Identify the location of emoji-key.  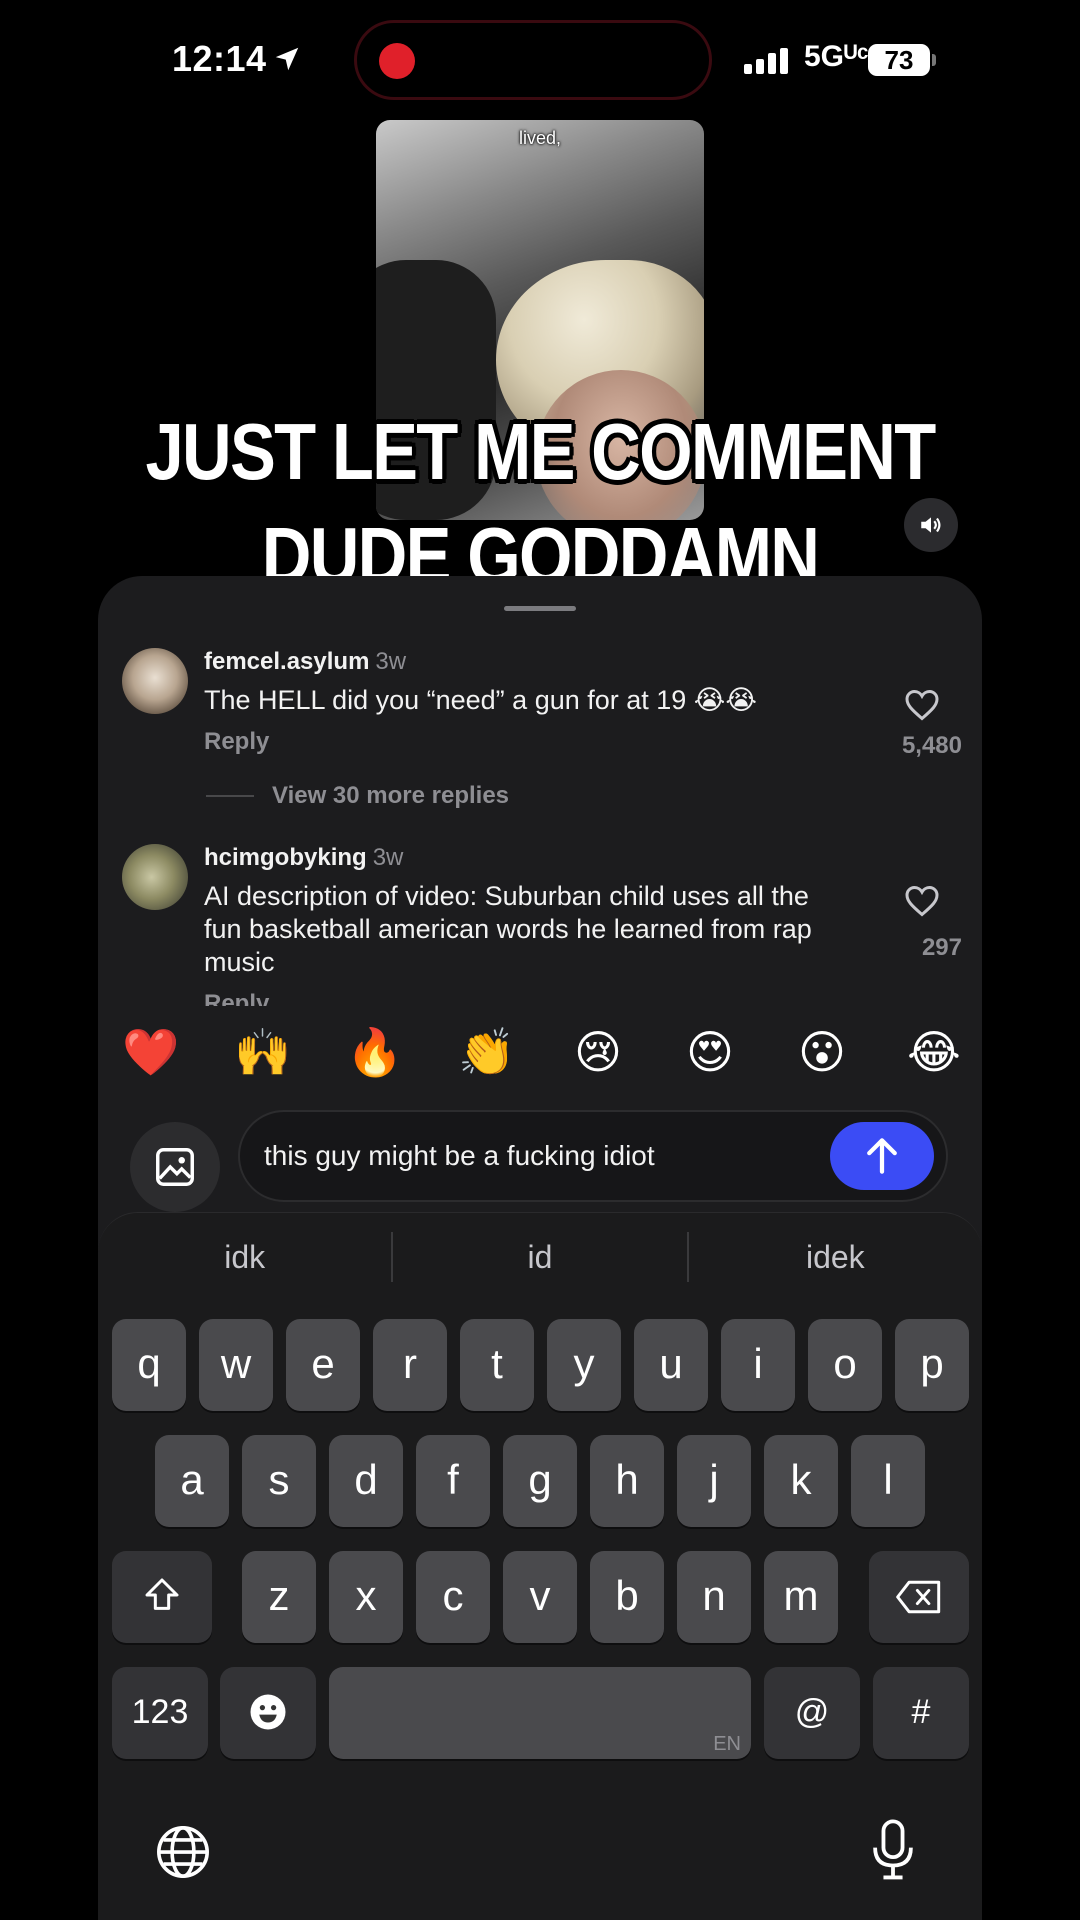
(268, 1713).